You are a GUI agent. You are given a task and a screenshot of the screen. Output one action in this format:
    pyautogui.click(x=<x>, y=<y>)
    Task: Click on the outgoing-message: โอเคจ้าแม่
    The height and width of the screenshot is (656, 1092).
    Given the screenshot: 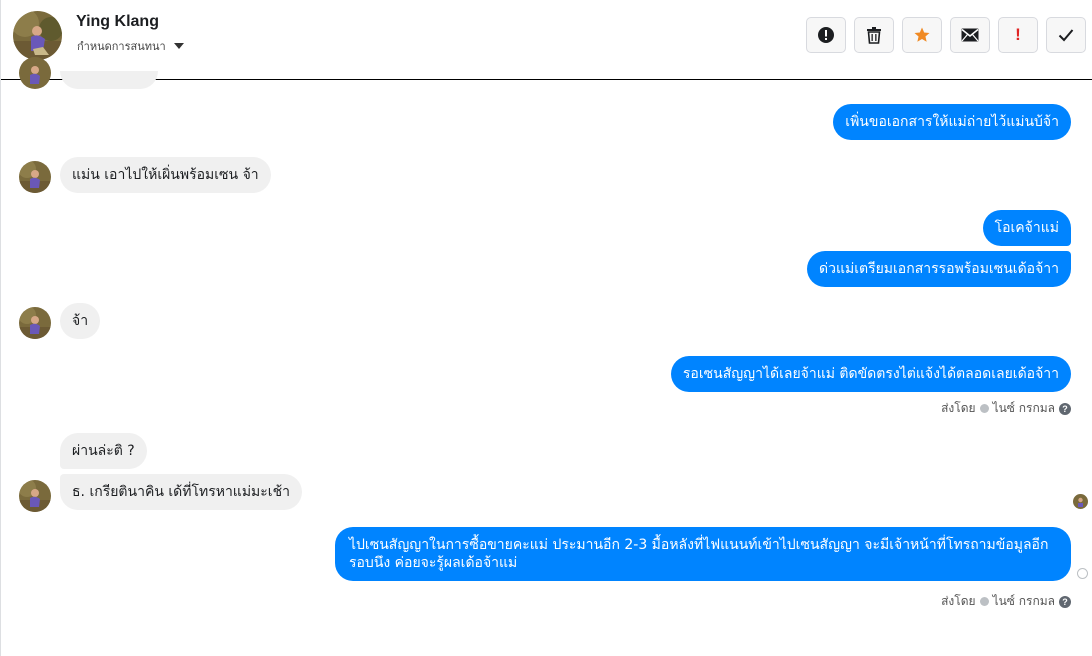 What is the action you would take?
    pyautogui.click(x=1026, y=228)
    